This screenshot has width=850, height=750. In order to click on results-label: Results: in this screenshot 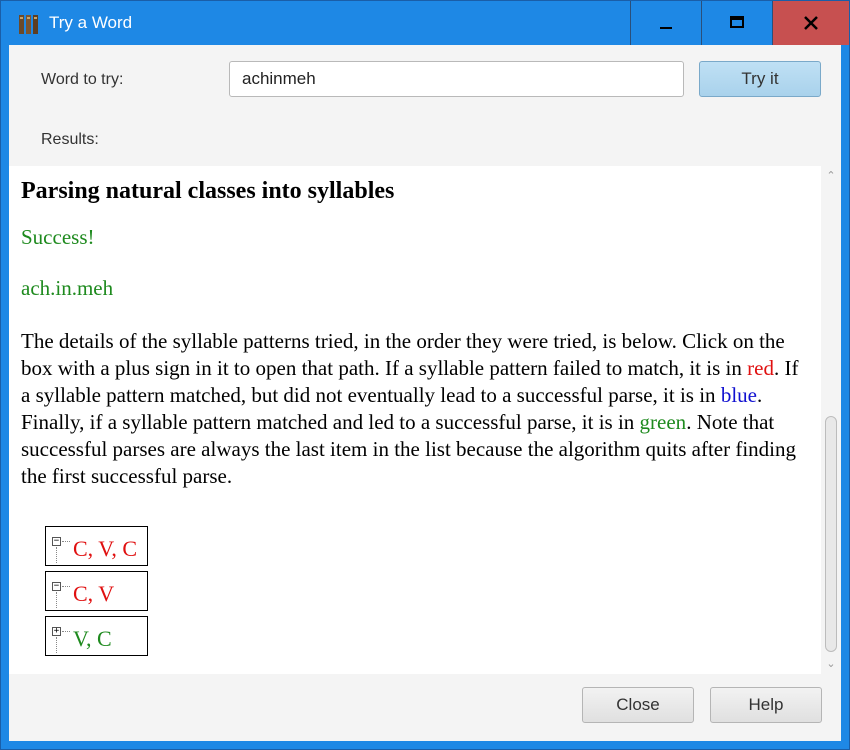, I will do `click(70, 139)`.